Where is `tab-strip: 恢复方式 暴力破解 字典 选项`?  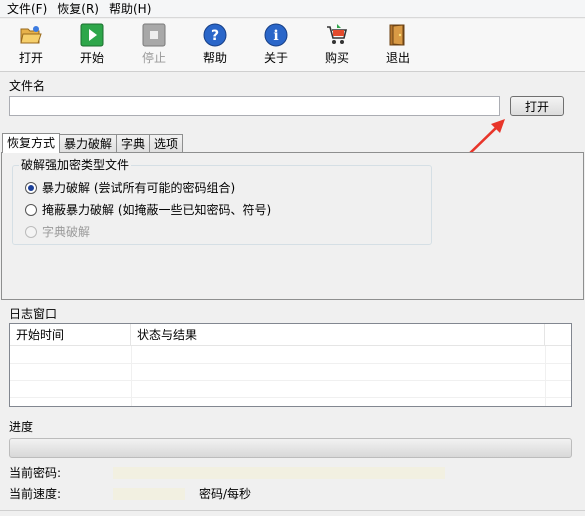 tab-strip: 恢复方式 暴力破解 字典 选项 is located at coordinates (93, 143).